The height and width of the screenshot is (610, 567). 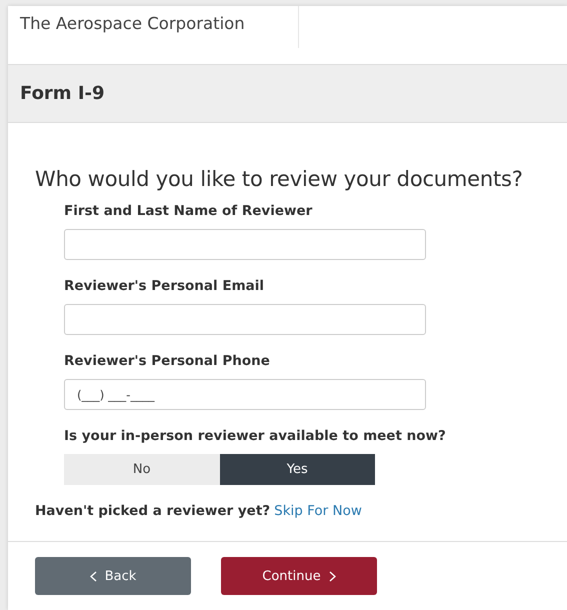 I want to click on skip-link: Skip For Now, so click(x=318, y=511).